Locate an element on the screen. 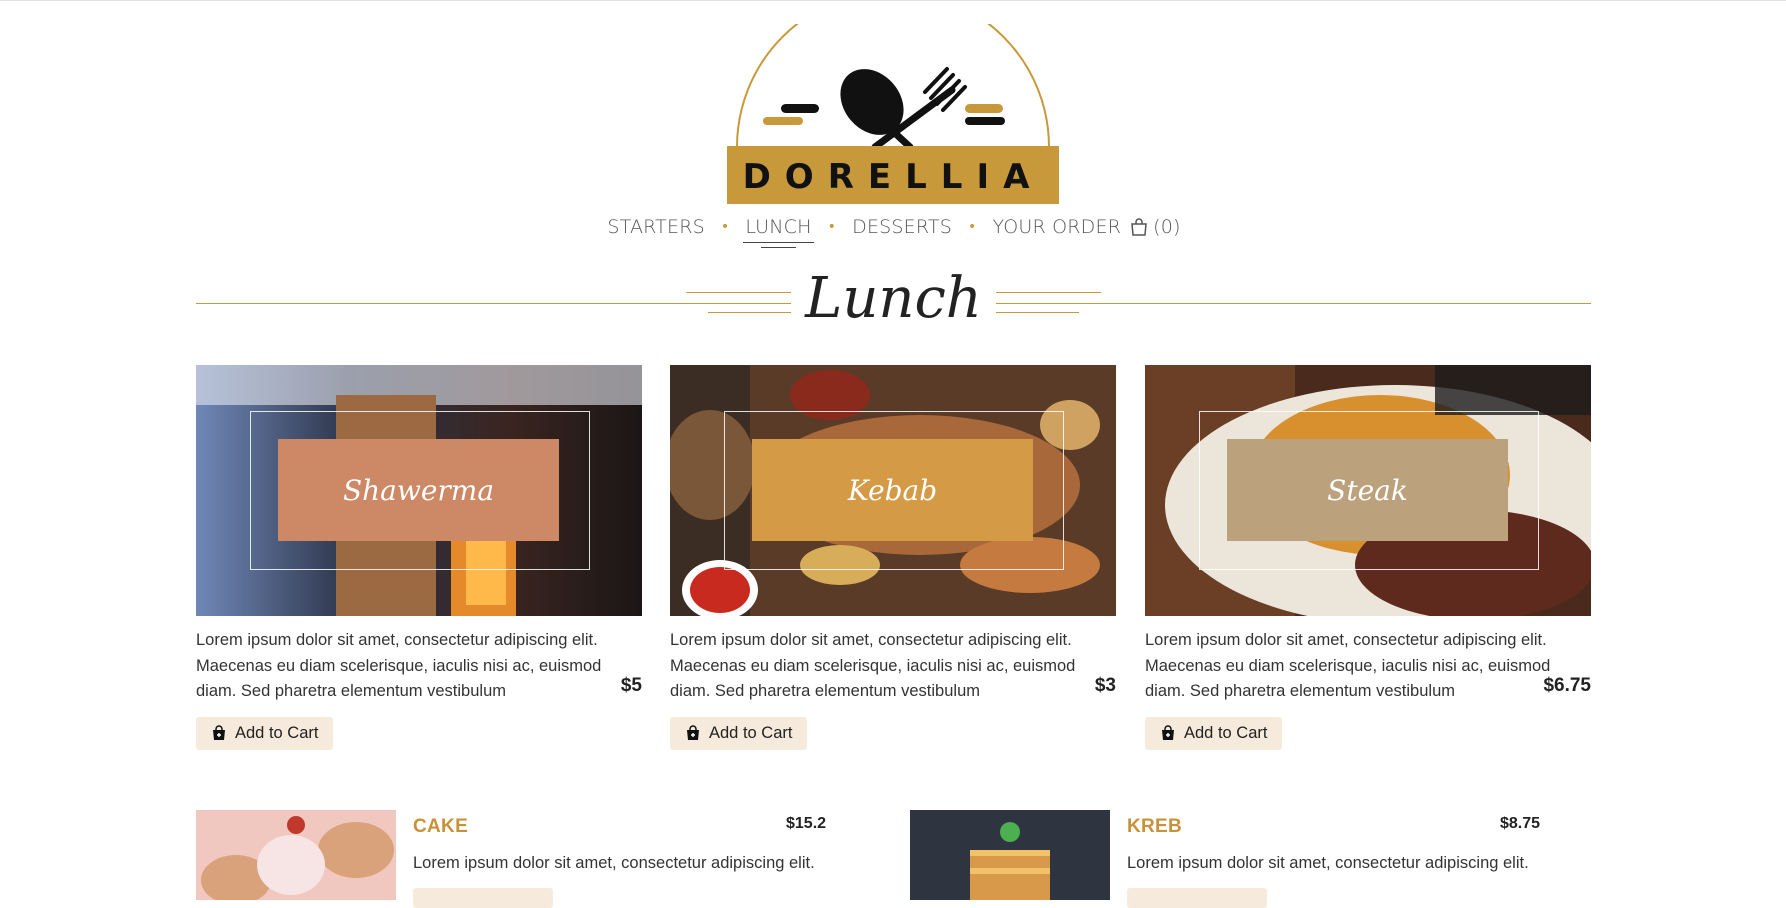  item-price: $15.2 is located at coordinates (806, 823).